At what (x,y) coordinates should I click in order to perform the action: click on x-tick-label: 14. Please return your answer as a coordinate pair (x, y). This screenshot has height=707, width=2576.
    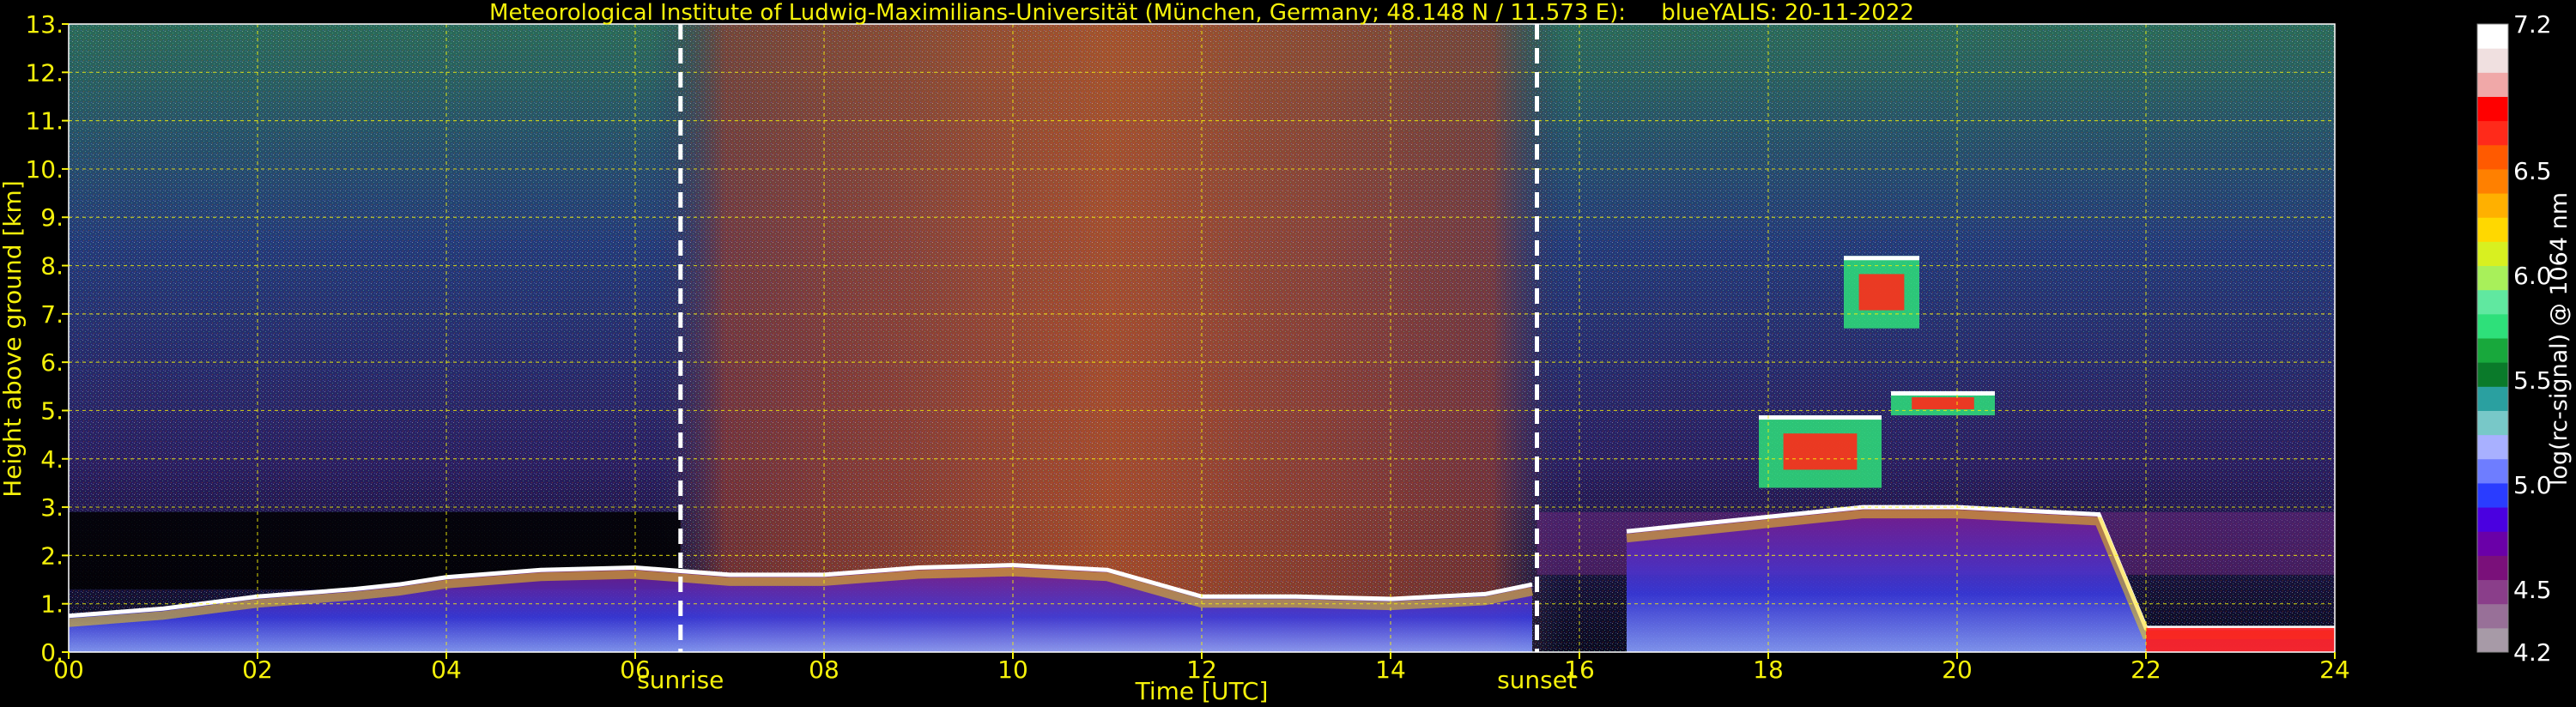
    Looking at the image, I should click on (1390, 670).